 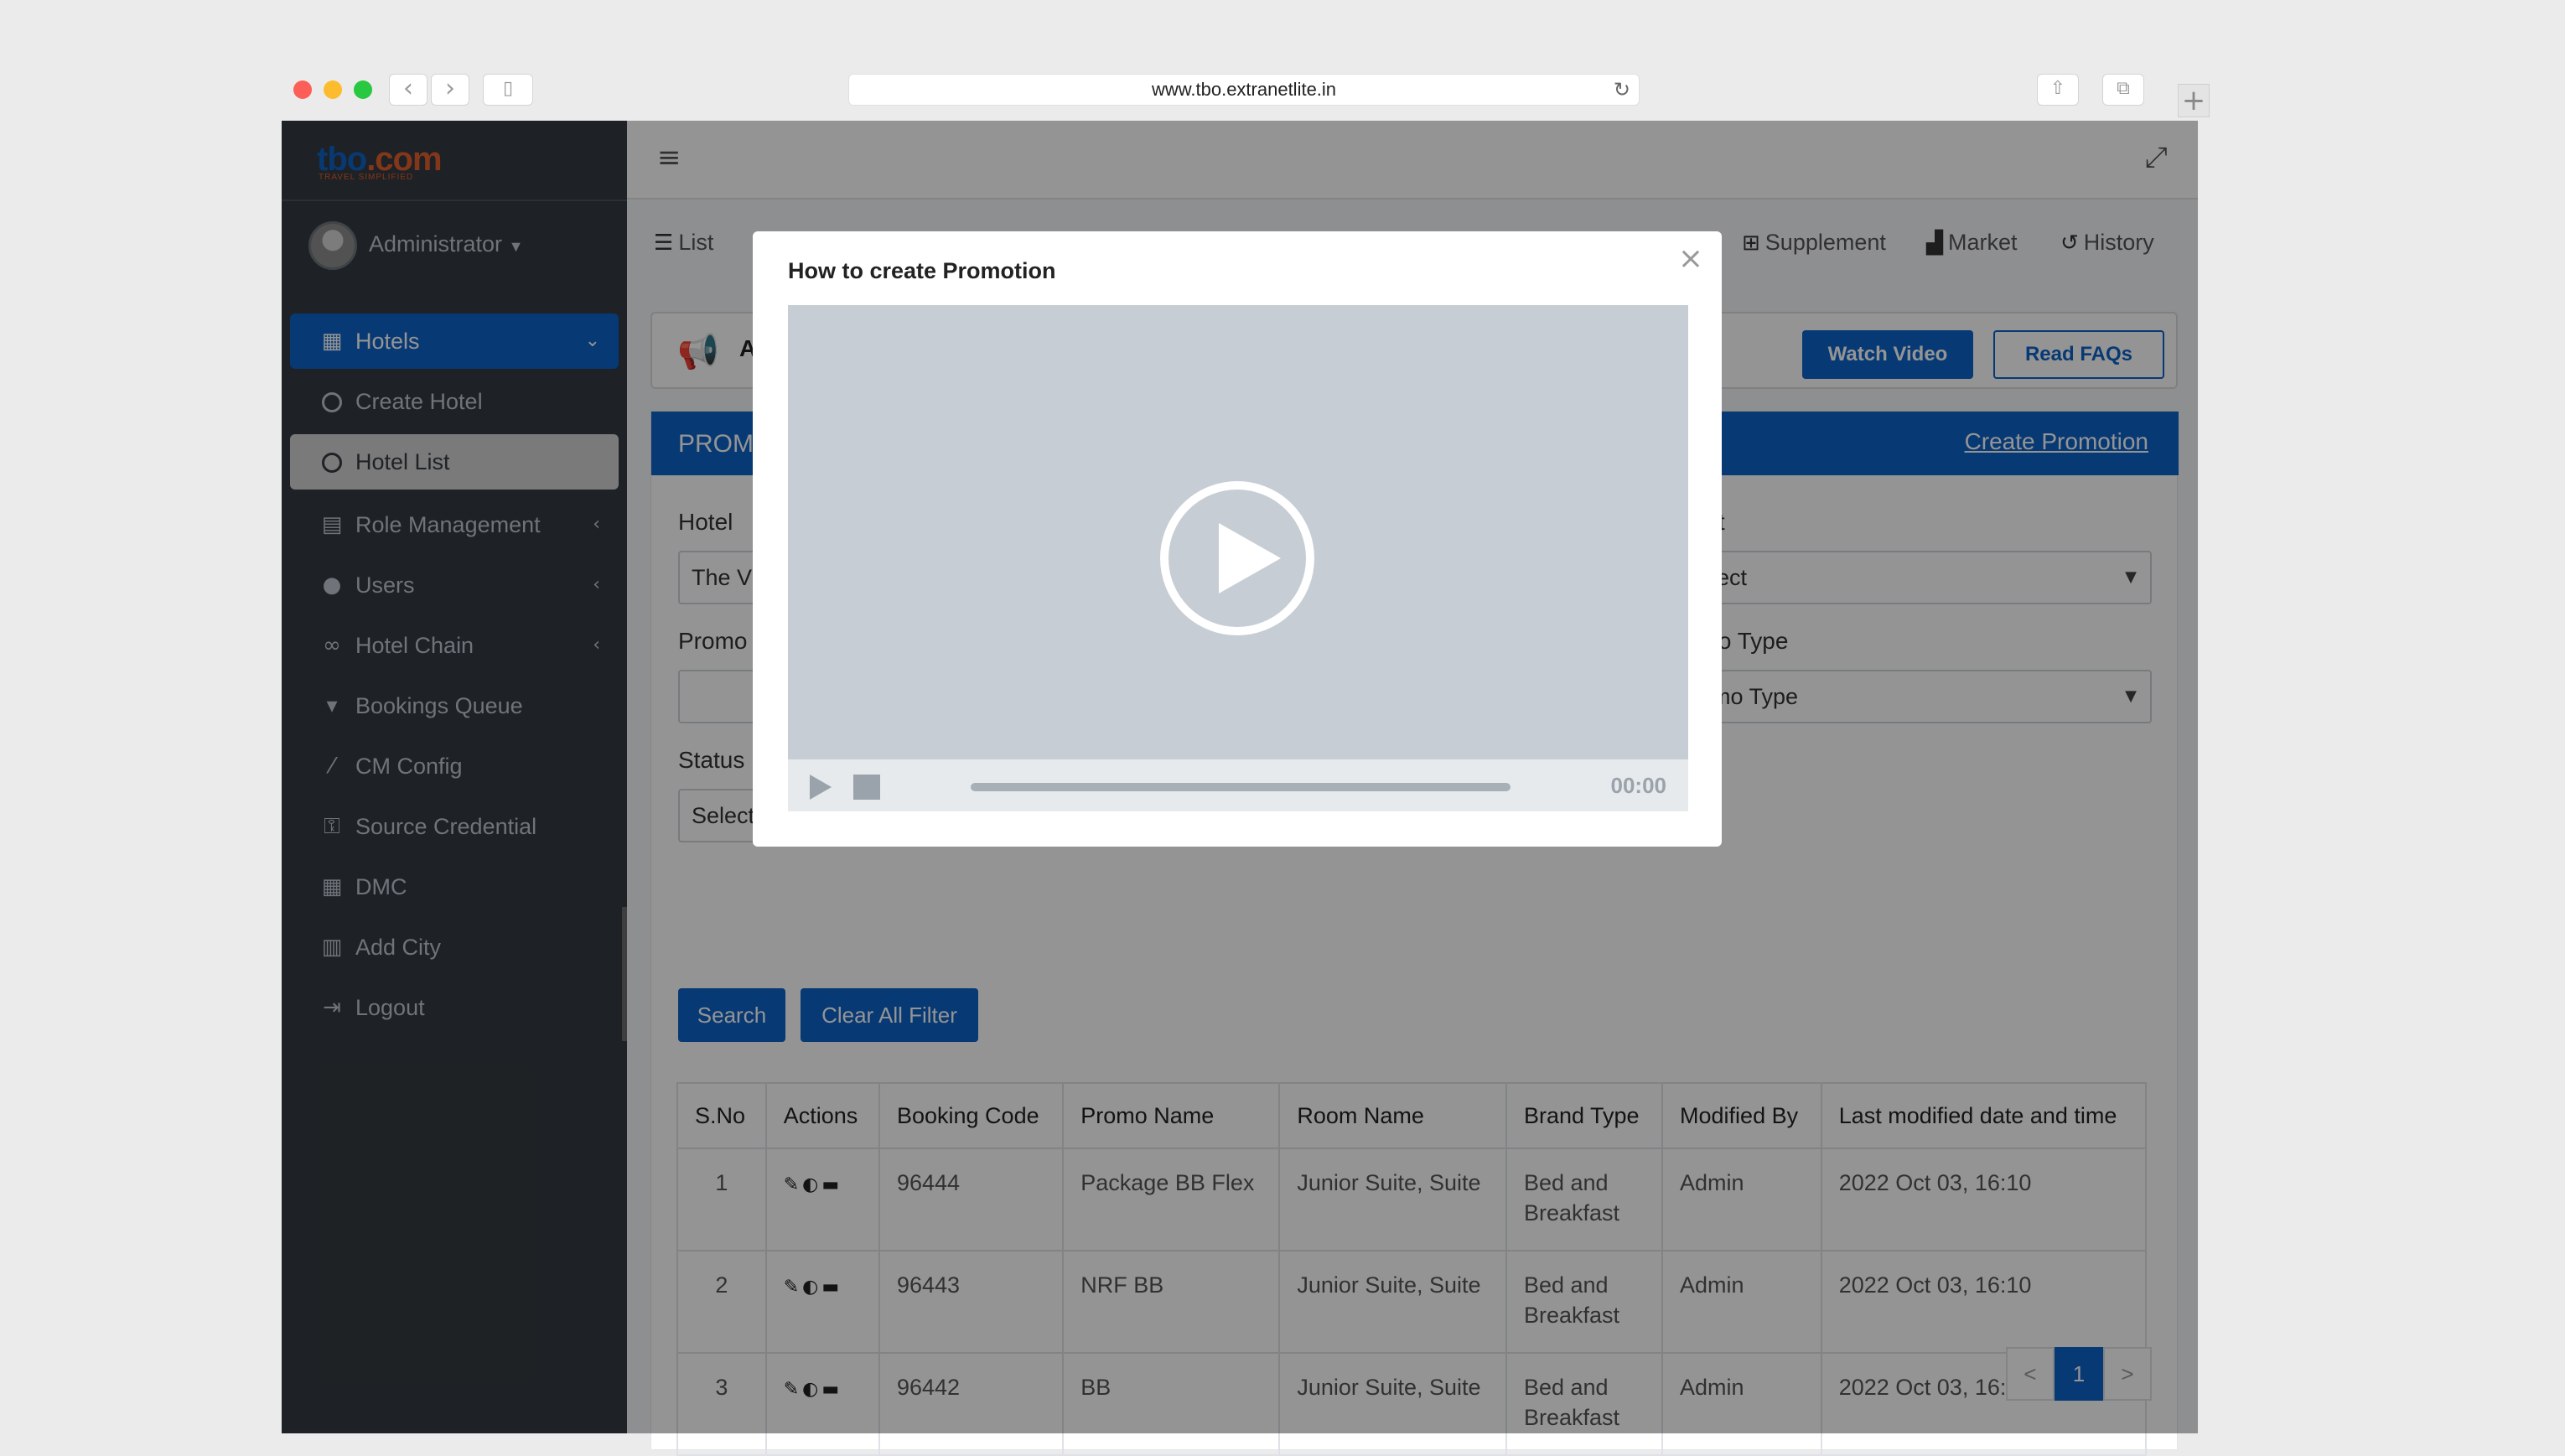 I want to click on close-icon: ×, so click(x=1690, y=259).